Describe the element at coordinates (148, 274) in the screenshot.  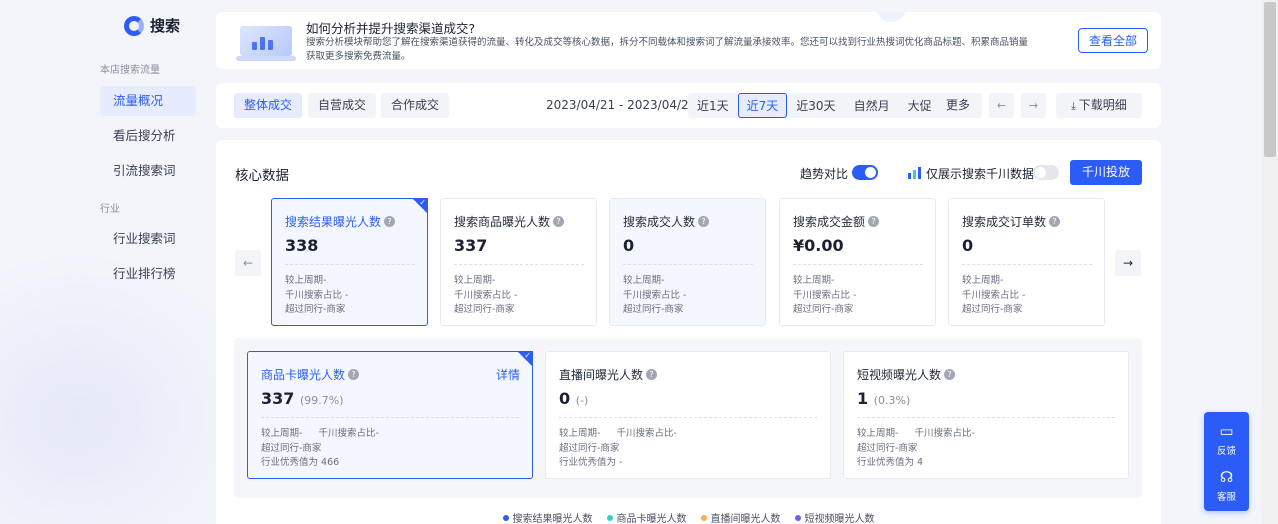
I see `sidebar-item-industry-ranking: 行业排行榜` at that location.